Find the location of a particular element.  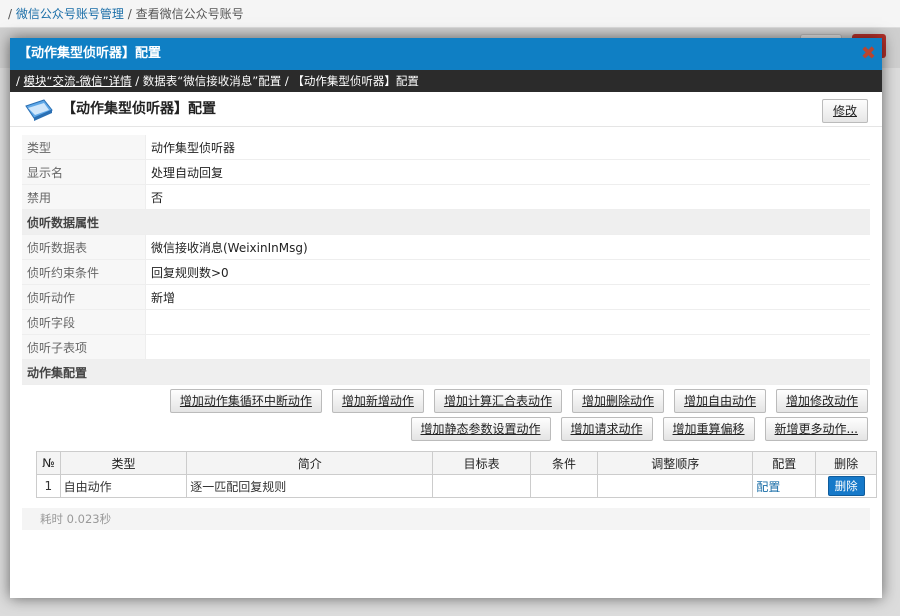

column-header-target-table: 目标表 is located at coordinates (482, 463).